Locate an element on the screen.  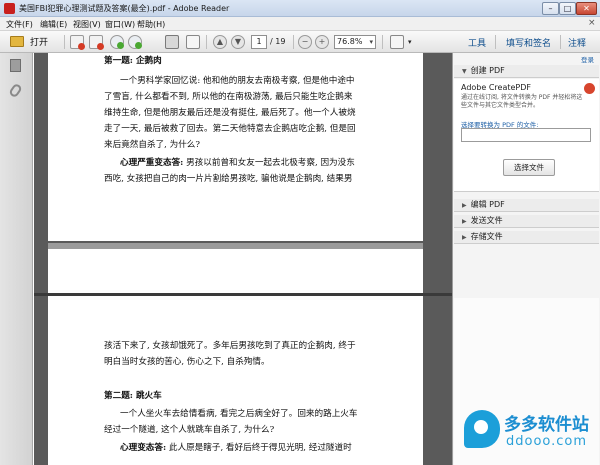
page-total: / 19 is located at coordinates (278, 41).